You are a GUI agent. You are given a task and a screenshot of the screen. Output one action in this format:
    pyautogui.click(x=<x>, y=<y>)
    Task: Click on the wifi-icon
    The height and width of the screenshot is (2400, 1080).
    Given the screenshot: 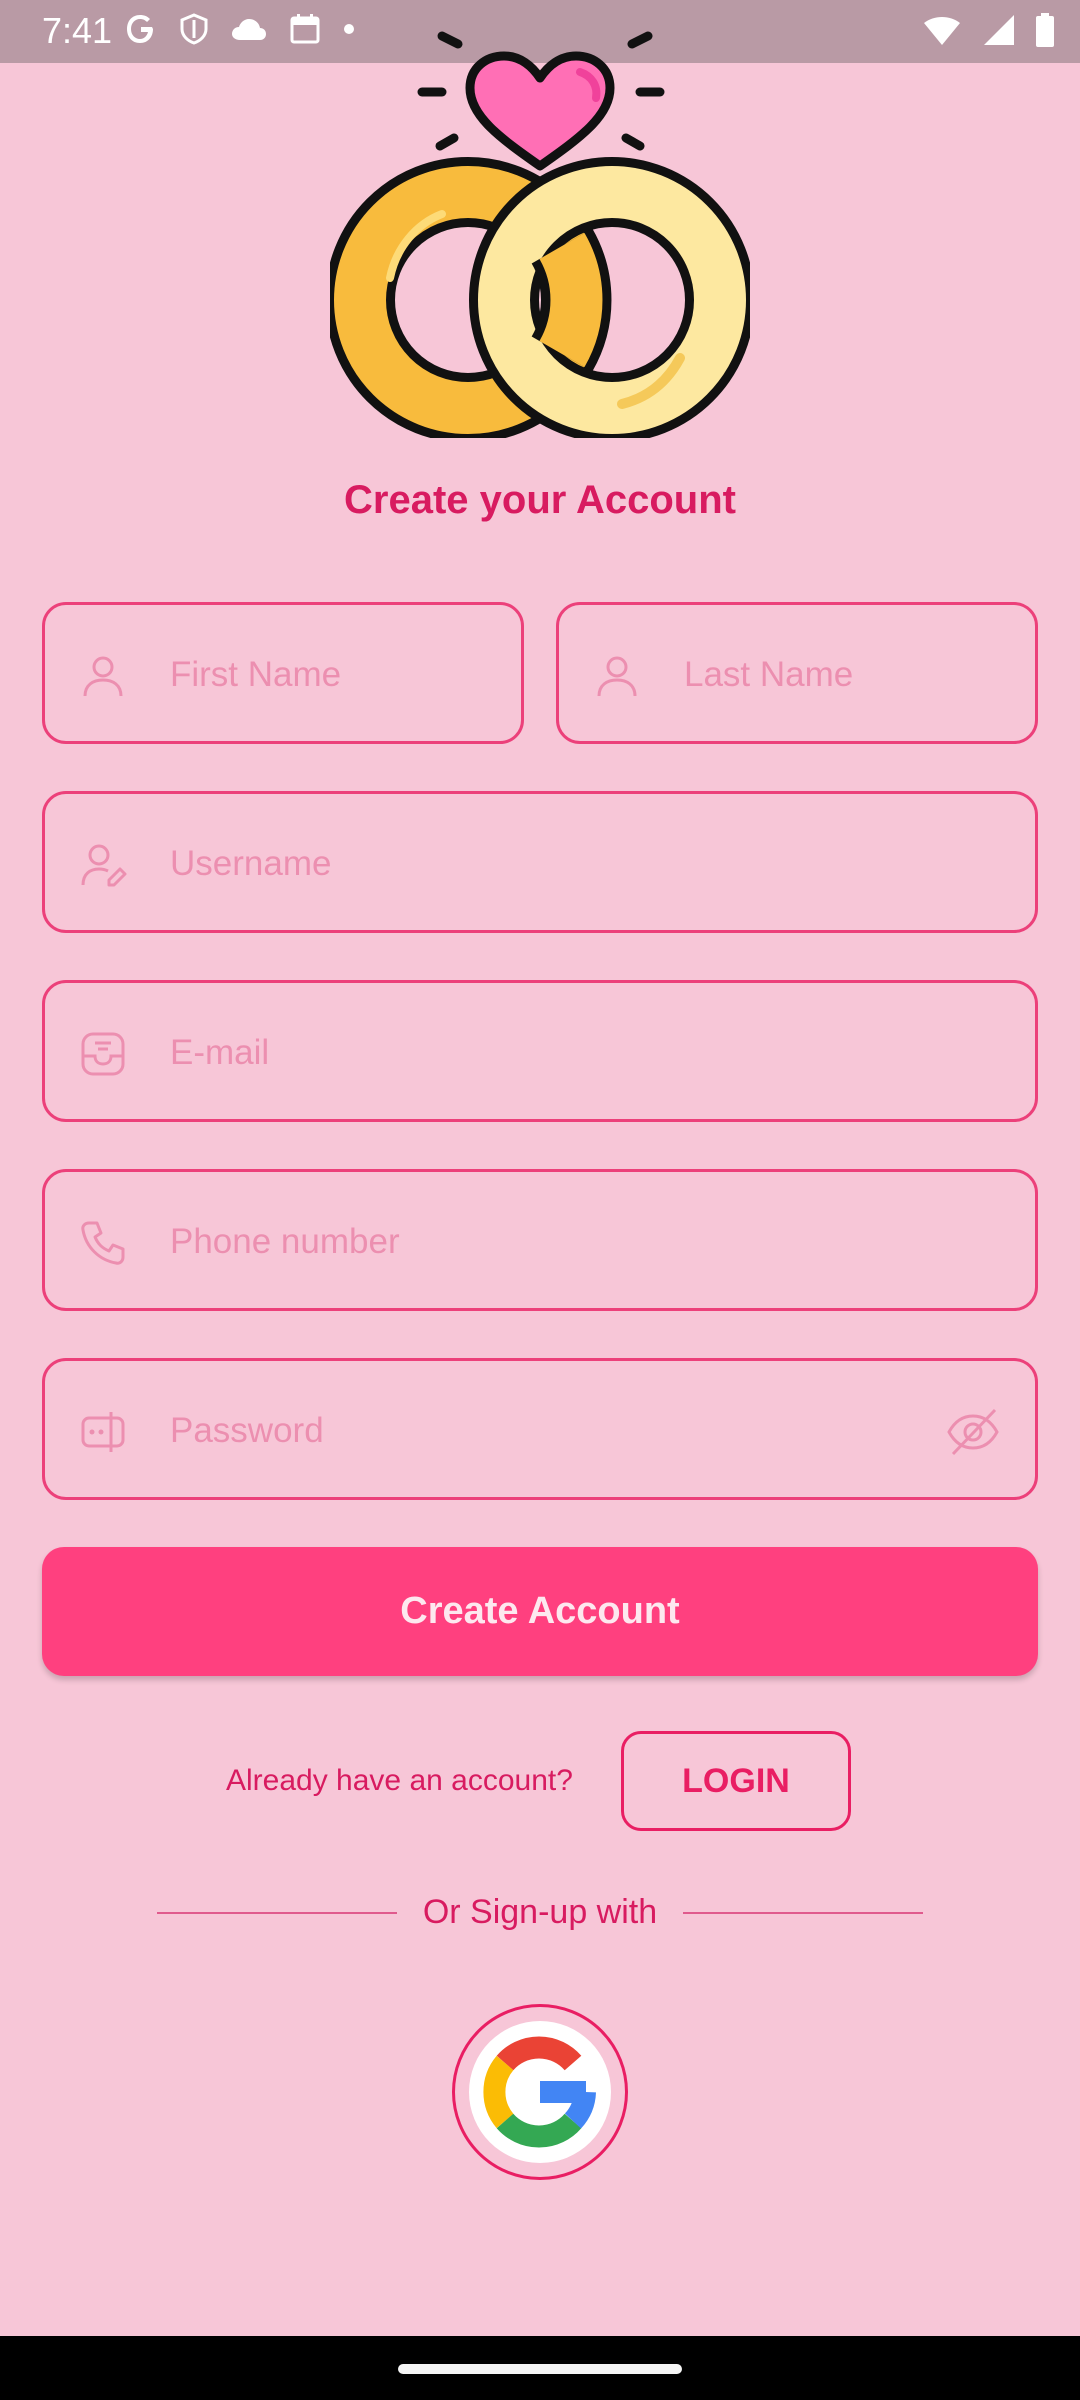 What is the action you would take?
    pyautogui.click(x=942, y=31)
    